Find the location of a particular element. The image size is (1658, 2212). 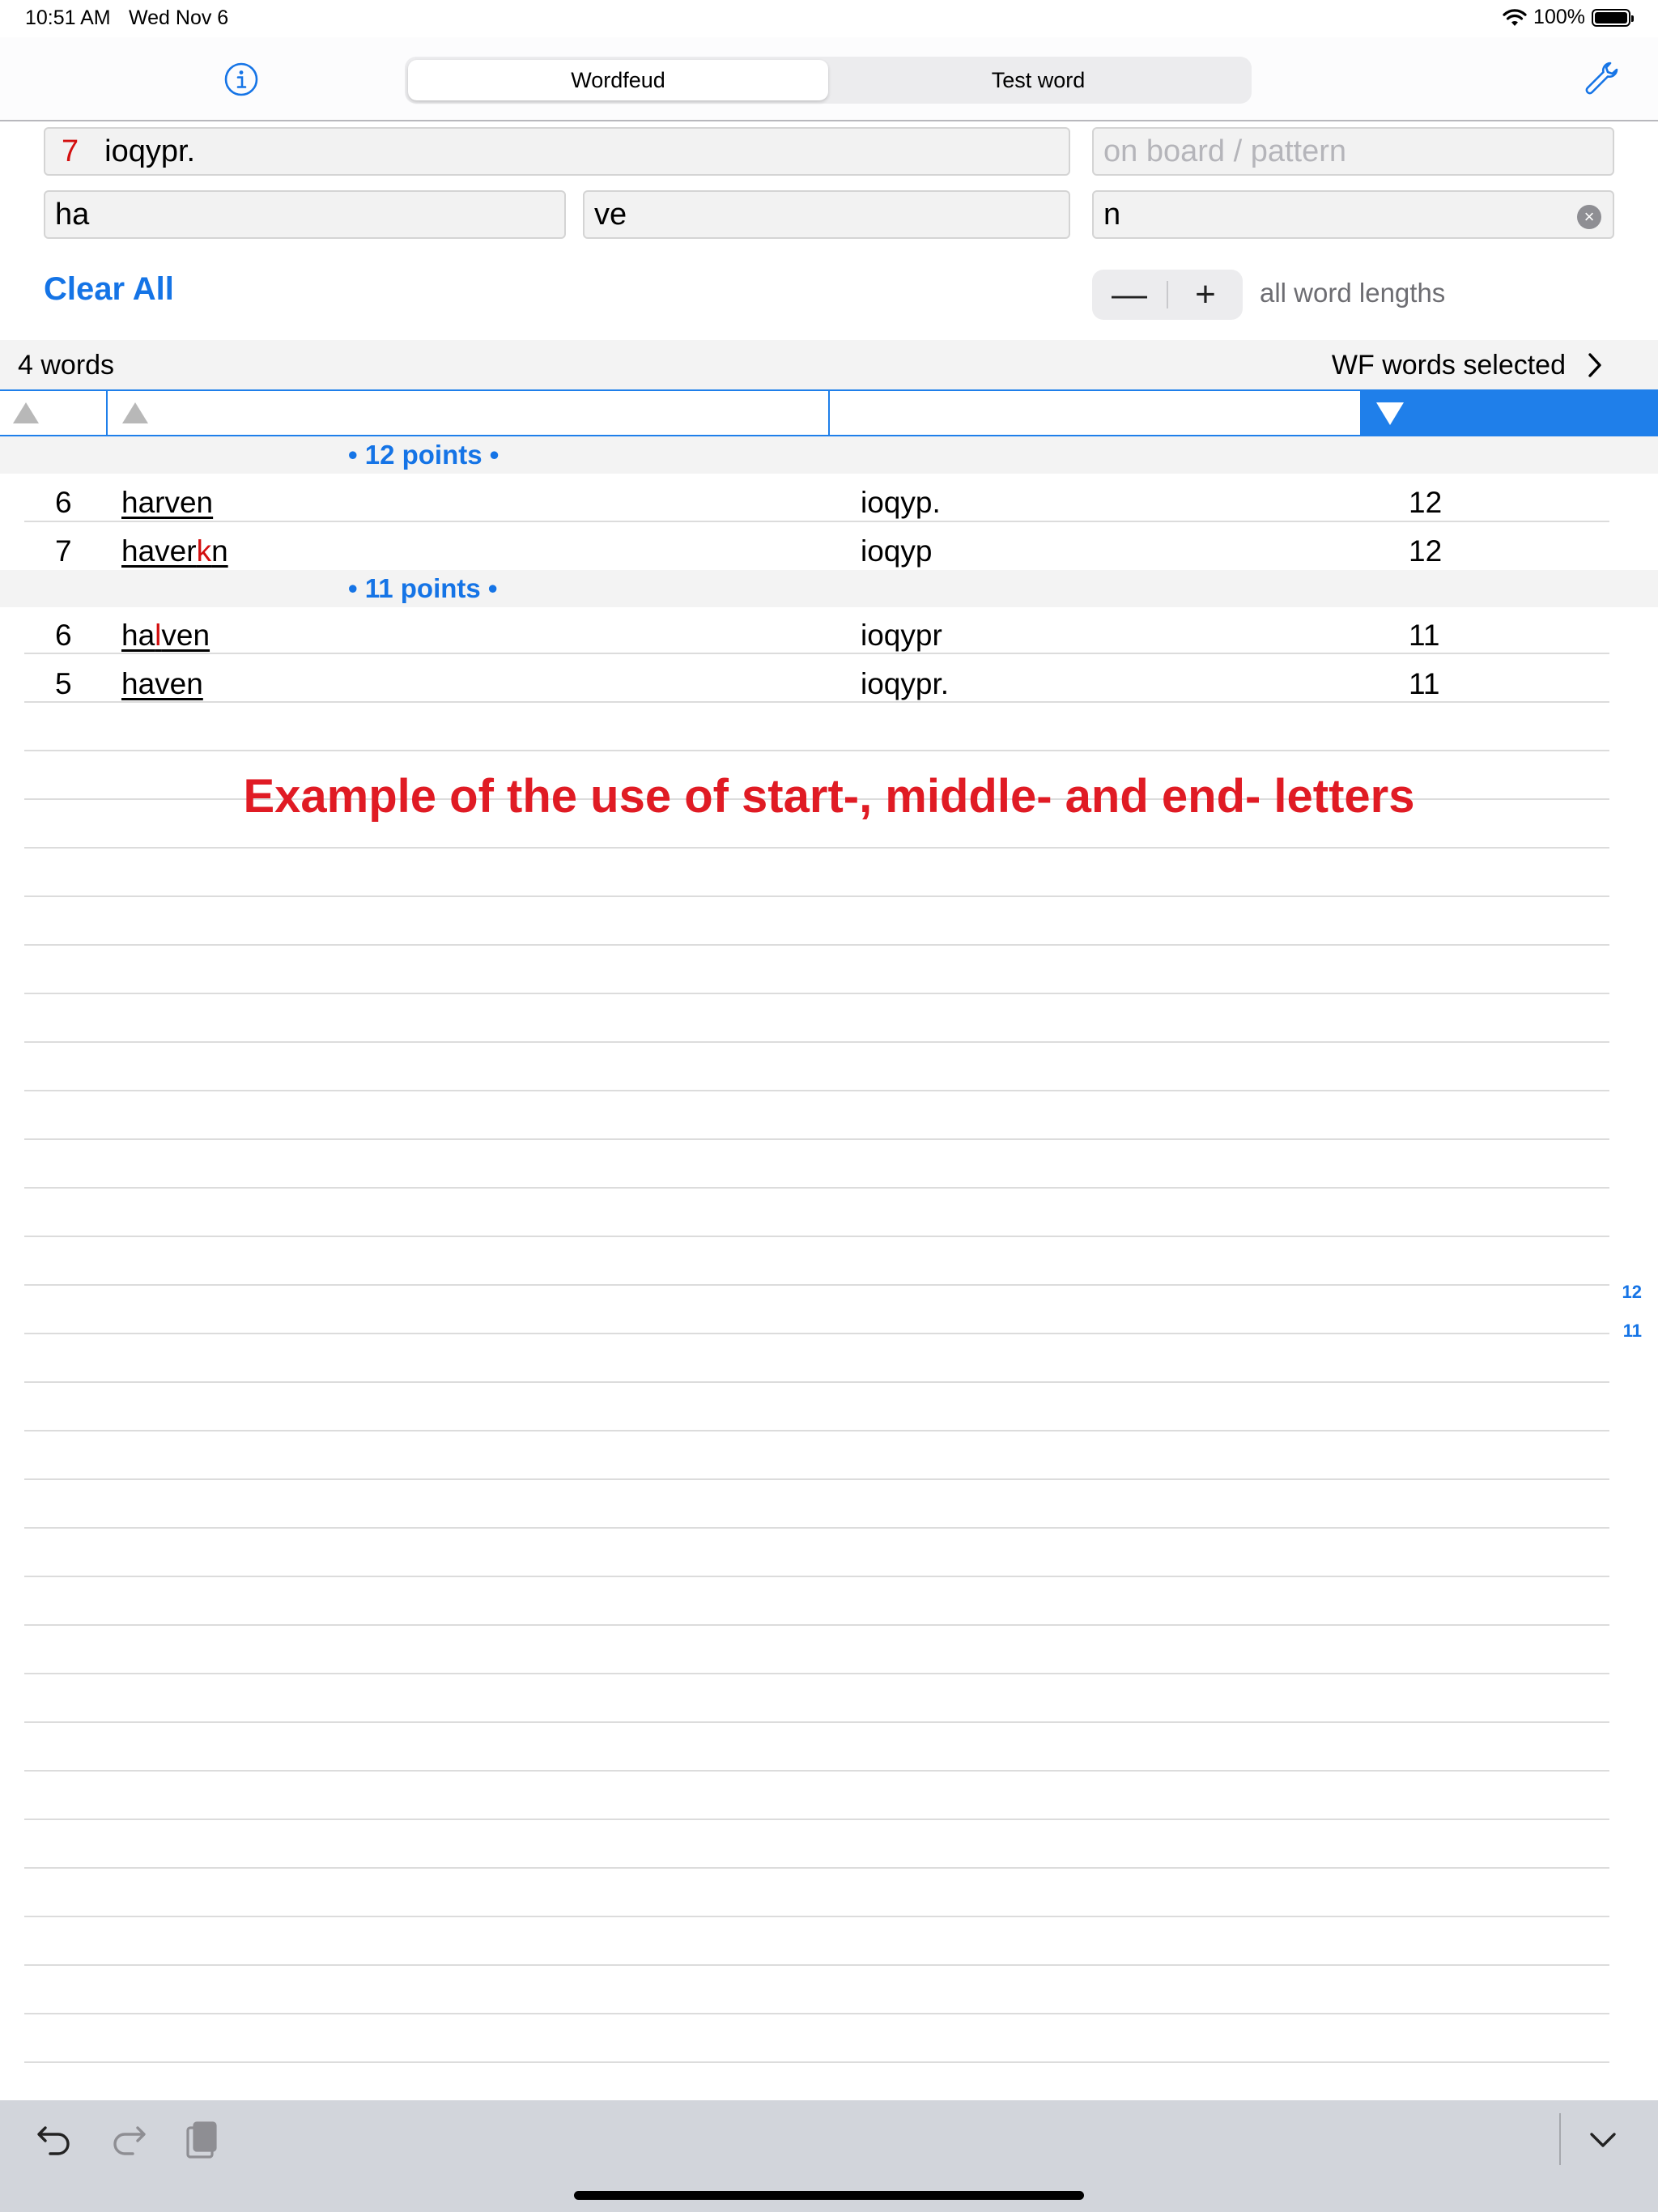

word-length-stepper: — + is located at coordinates (1167, 295).